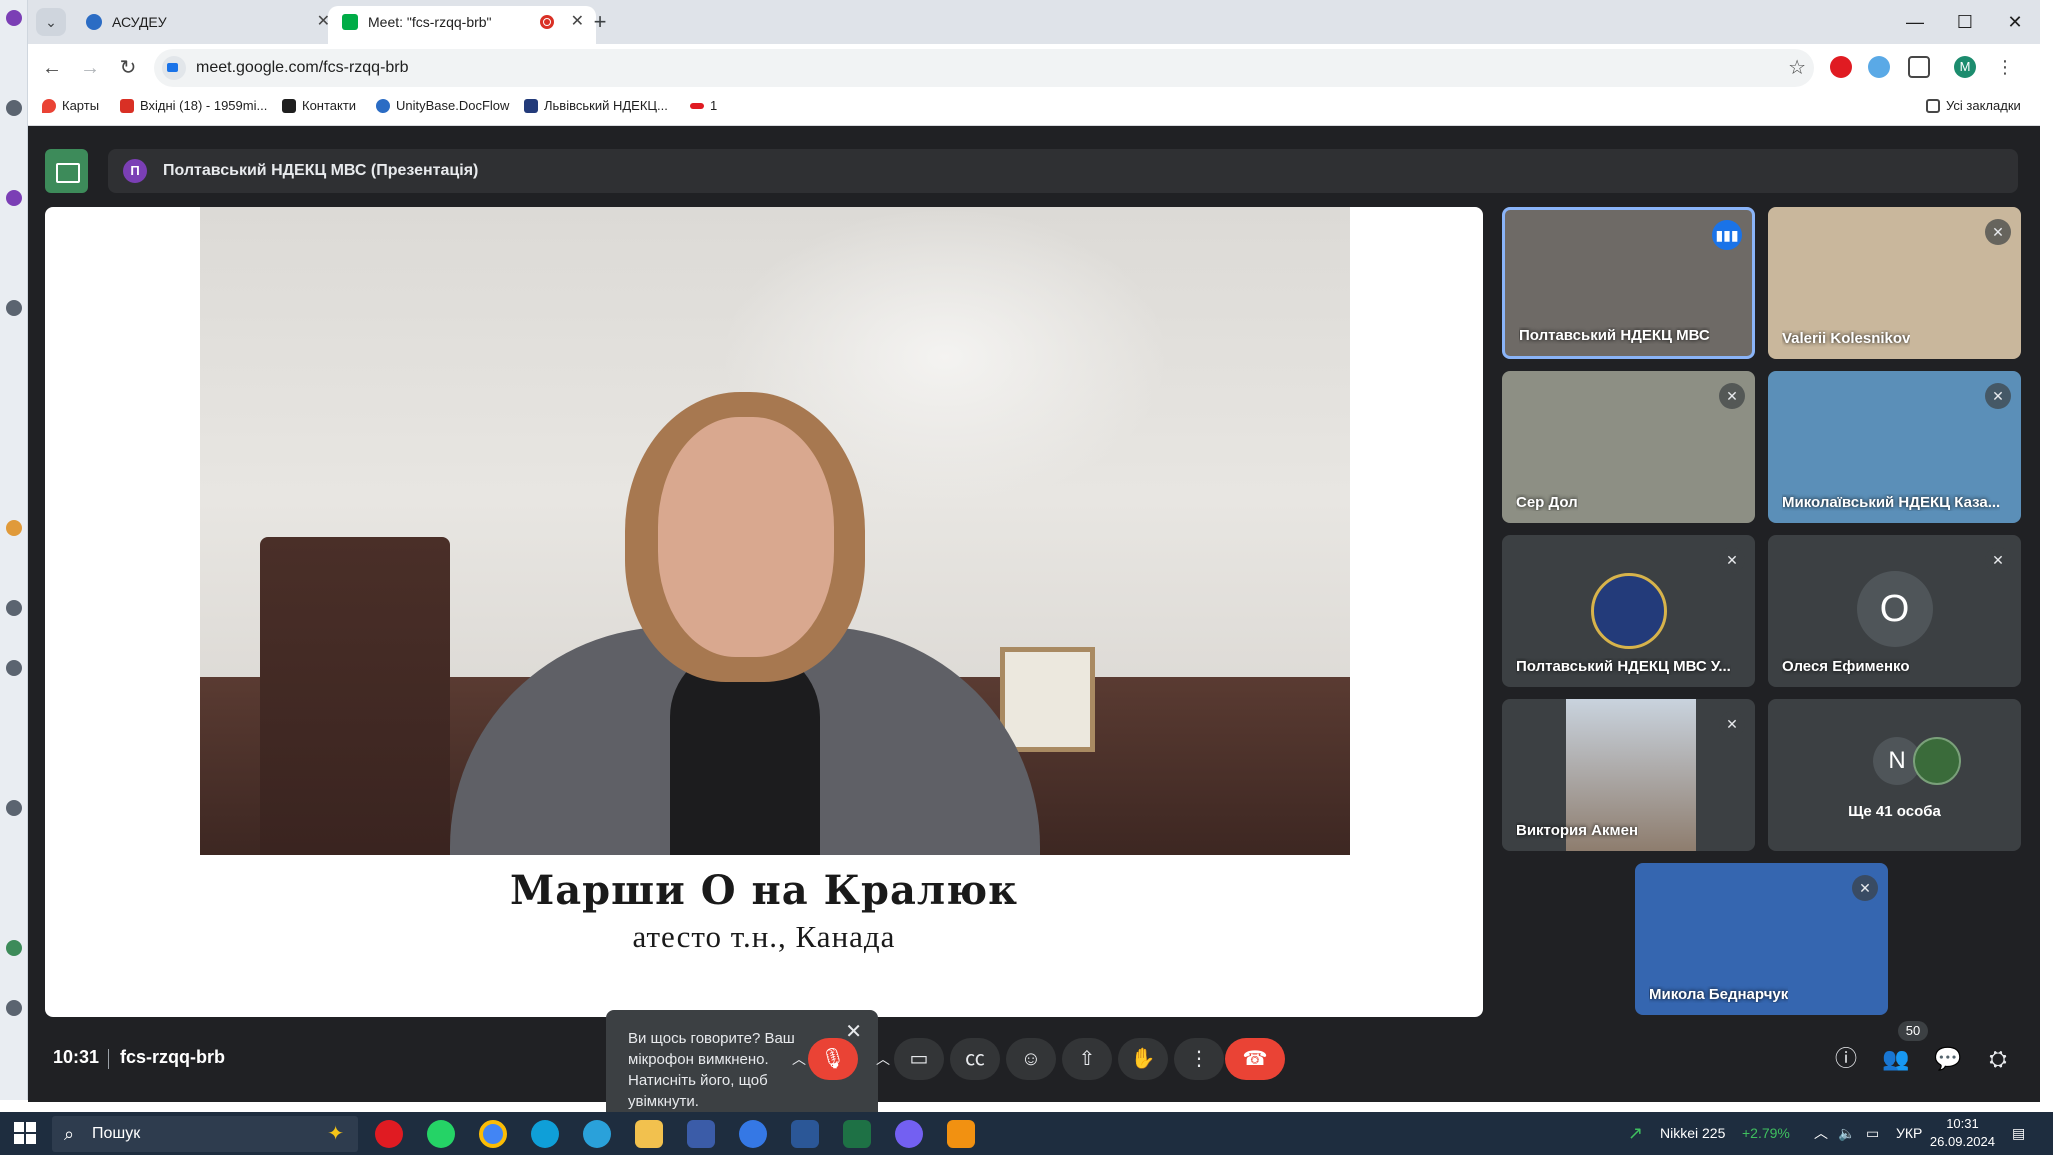 The width and height of the screenshot is (2053, 1155). Describe the element at coordinates (833, 1059) in the screenshot. I see `mic-off-button: 🎙` at that location.